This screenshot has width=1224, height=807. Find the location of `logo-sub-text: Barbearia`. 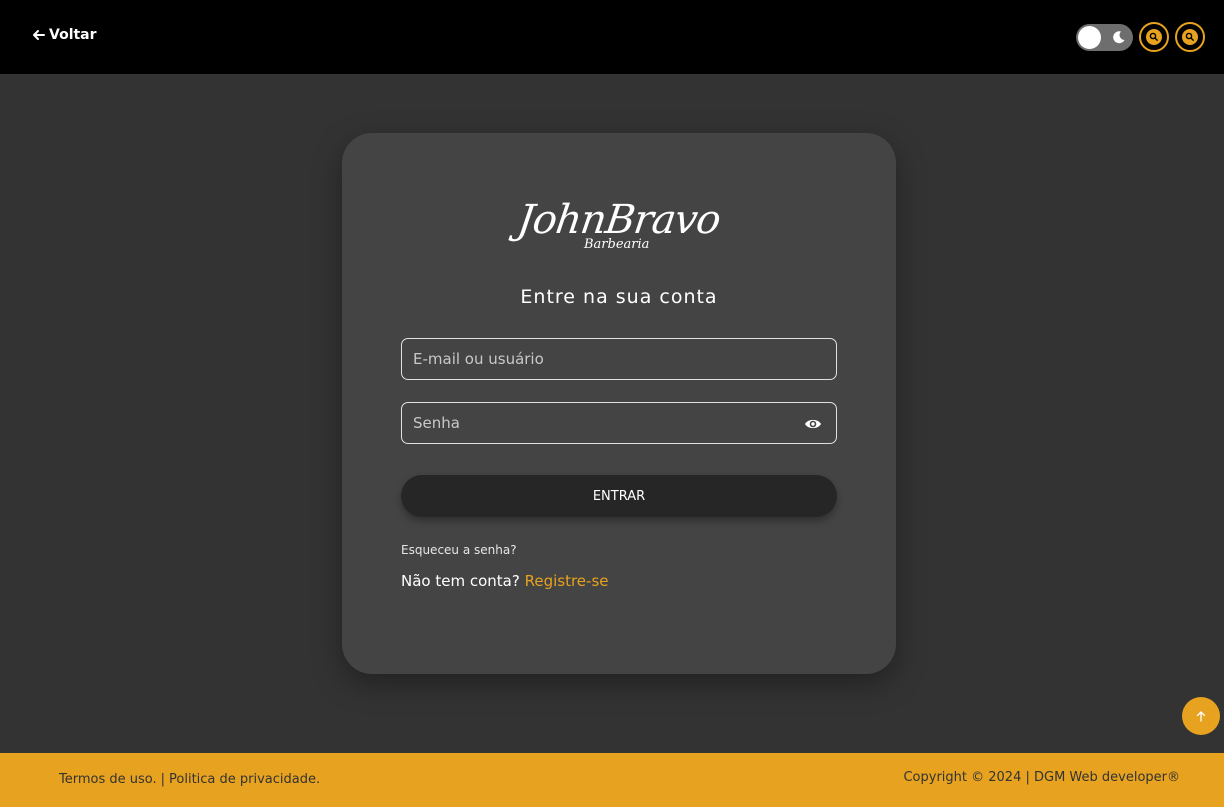

logo-sub-text: Barbearia is located at coordinates (617, 244).